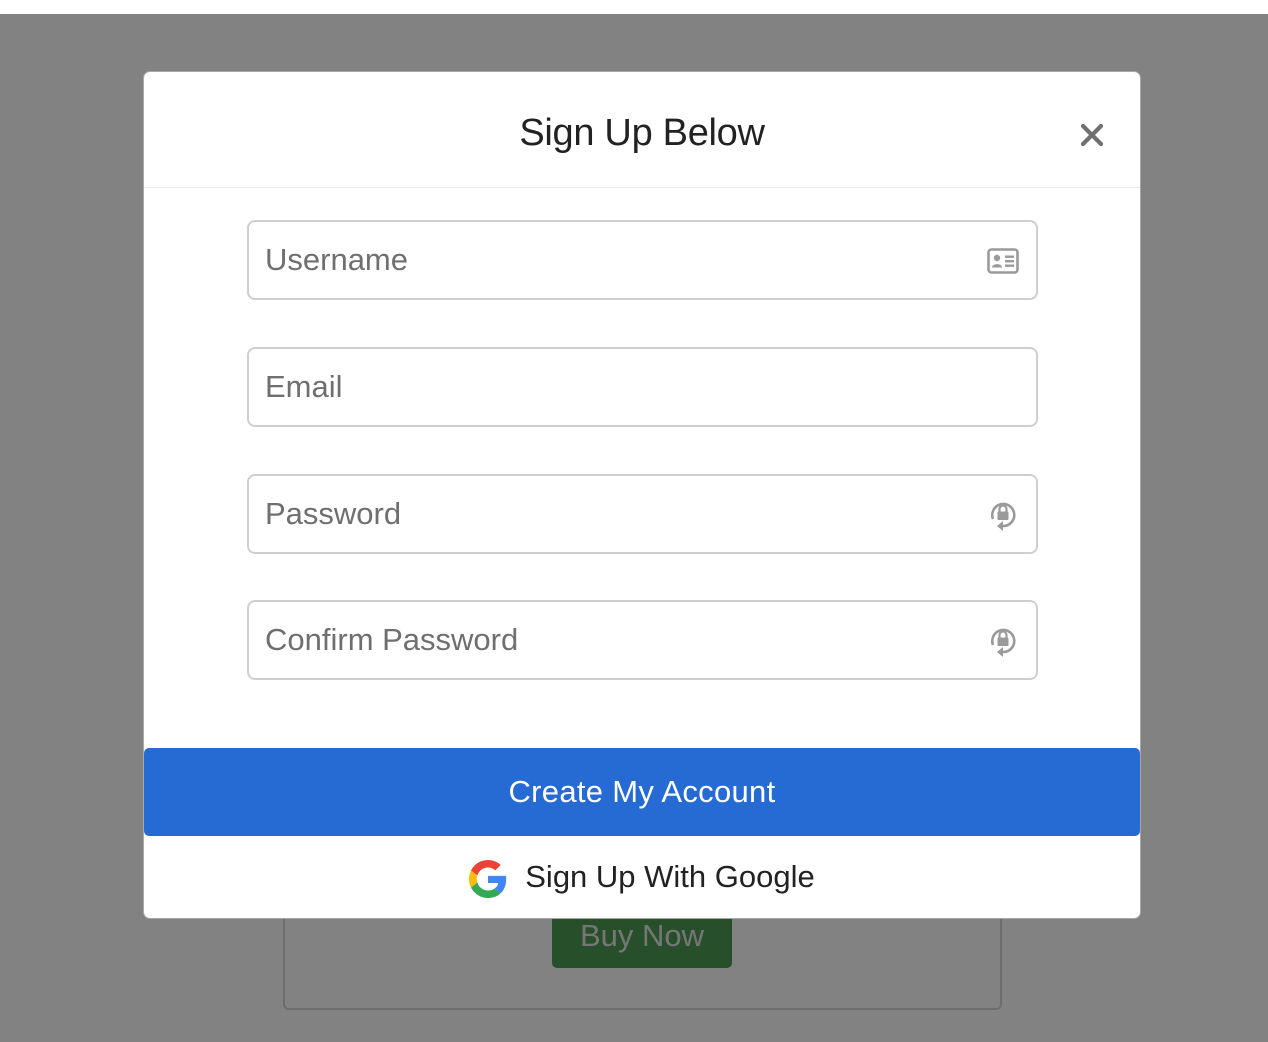 The height and width of the screenshot is (1042, 1268). Describe the element at coordinates (615, 640) in the screenshot. I see `confirm-password-input` at that location.